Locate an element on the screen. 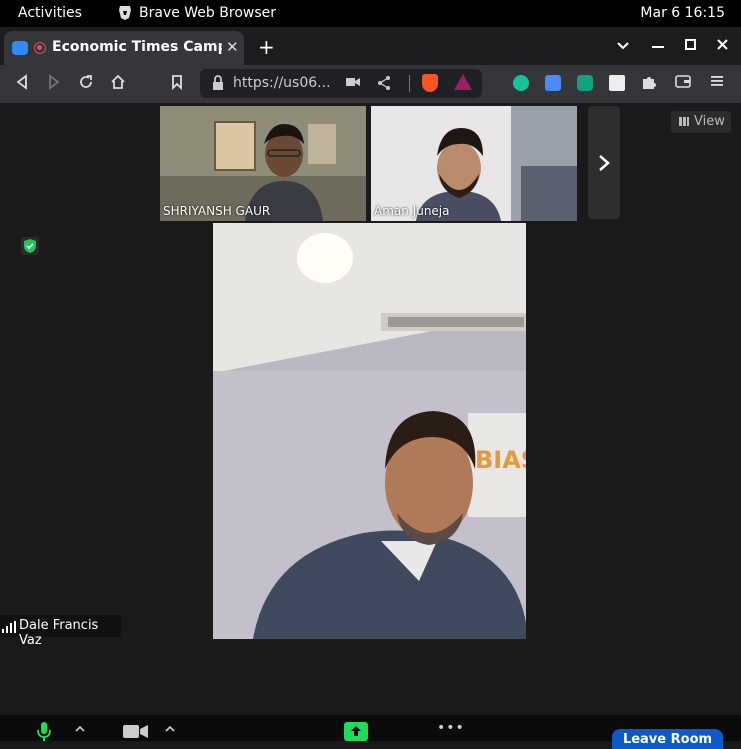 Image resolution: width=741 pixels, height=749 pixels. activities-button: Activities is located at coordinates (50, 13).